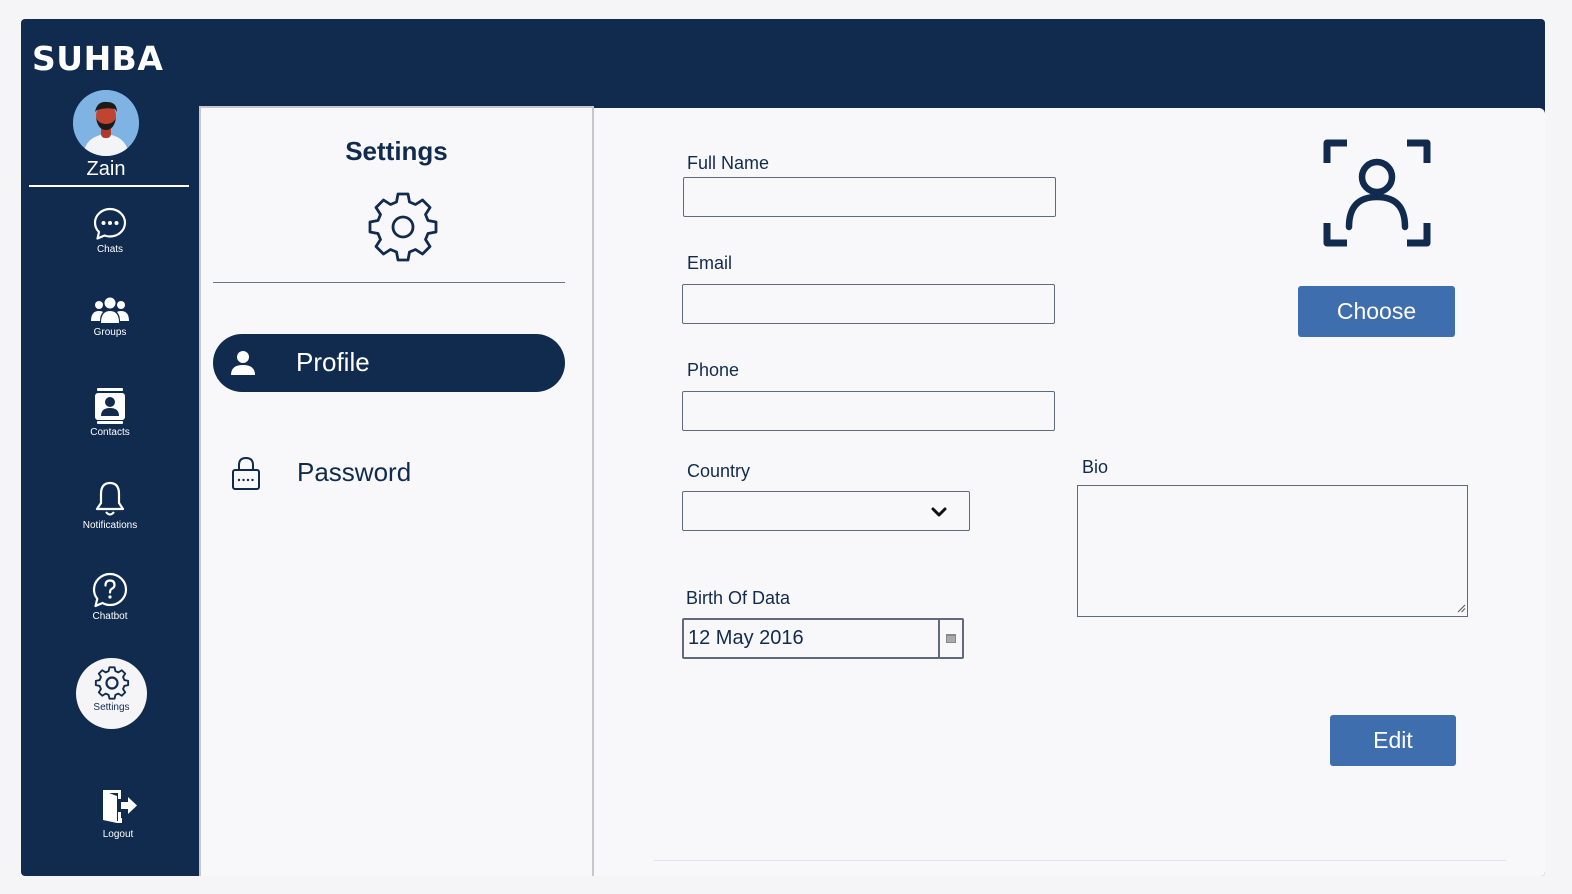 This screenshot has width=1572, height=894. What do you see at coordinates (939, 512) in the screenshot?
I see `chevron-down-icon` at bounding box center [939, 512].